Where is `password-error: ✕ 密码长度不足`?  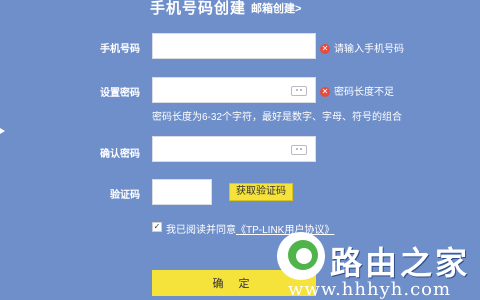 password-error: ✕ 密码长度不足 is located at coordinates (357, 90).